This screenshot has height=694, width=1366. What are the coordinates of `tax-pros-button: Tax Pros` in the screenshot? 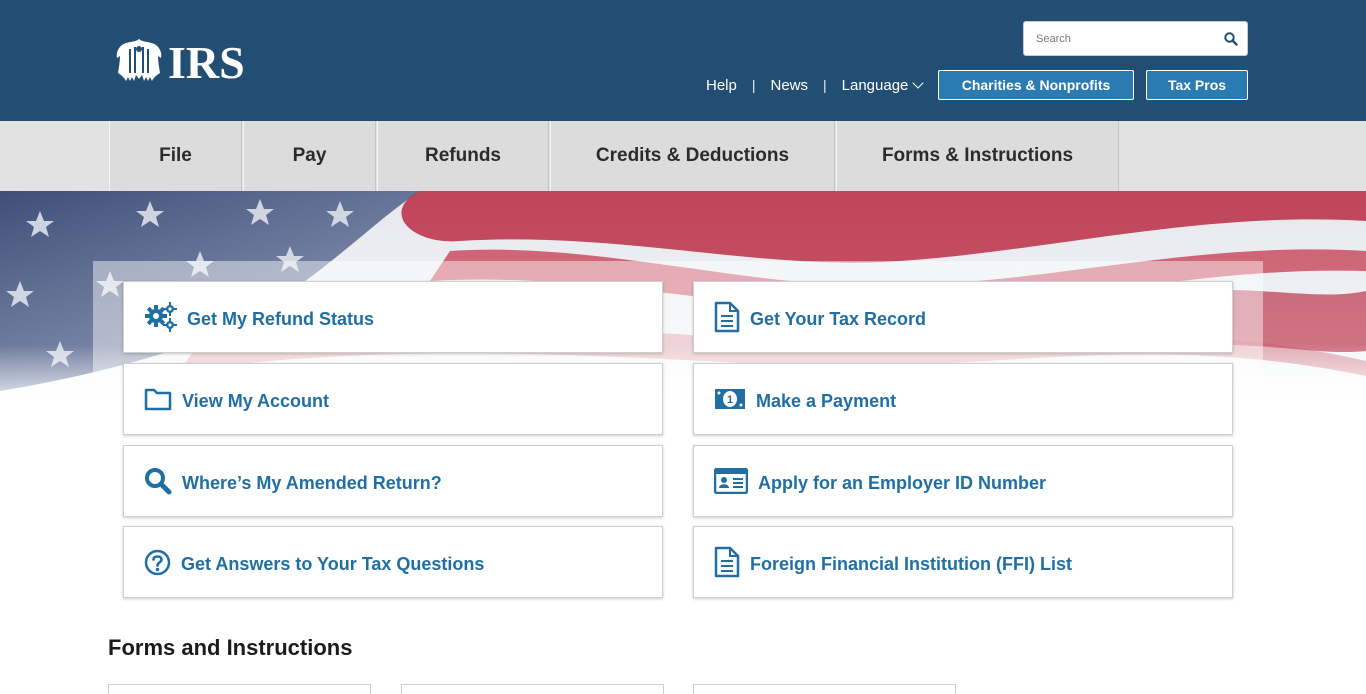 It's located at (1197, 85).